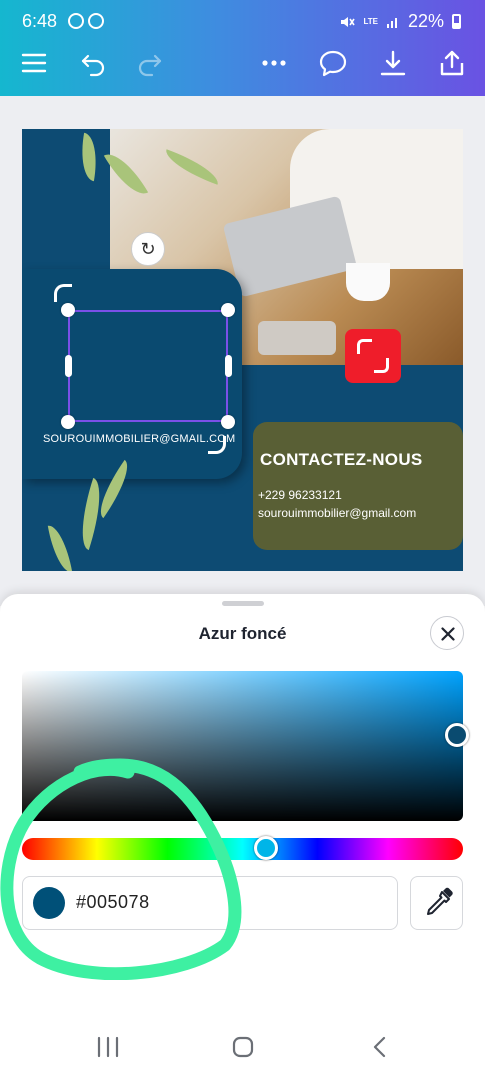 This screenshot has height=1080, width=485. What do you see at coordinates (108, 1047) in the screenshot?
I see `recent-apps-icon` at bounding box center [108, 1047].